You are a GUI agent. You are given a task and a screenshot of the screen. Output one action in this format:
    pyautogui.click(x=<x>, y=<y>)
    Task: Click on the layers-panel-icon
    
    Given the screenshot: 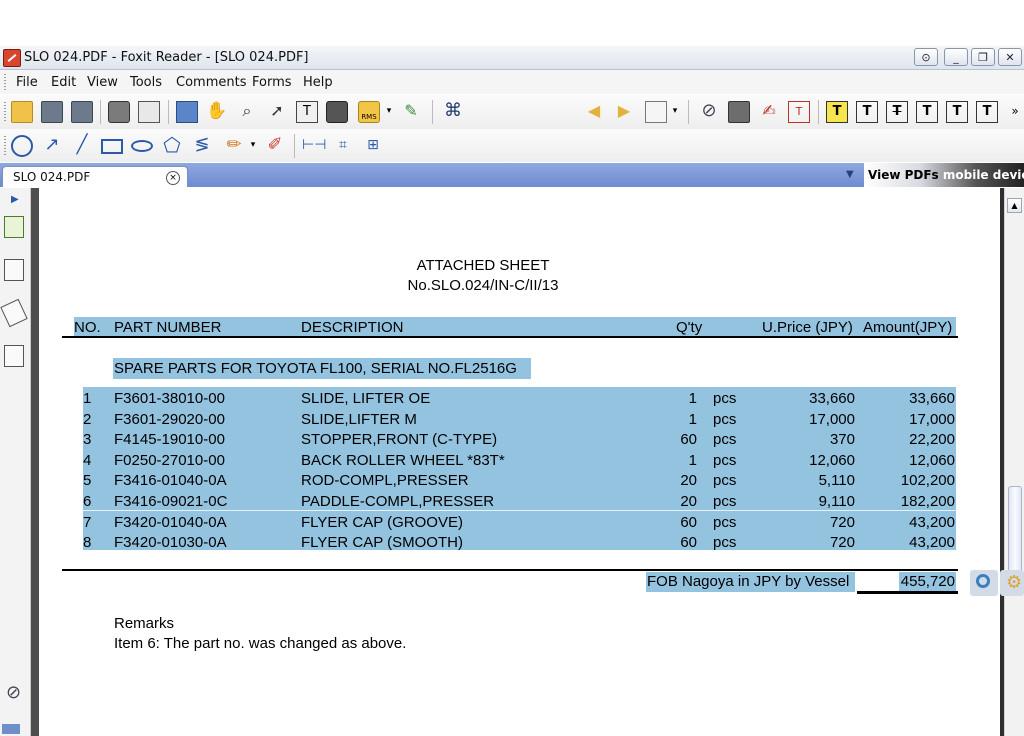 What is the action you would take?
    pyautogui.click(x=11, y=729)
    